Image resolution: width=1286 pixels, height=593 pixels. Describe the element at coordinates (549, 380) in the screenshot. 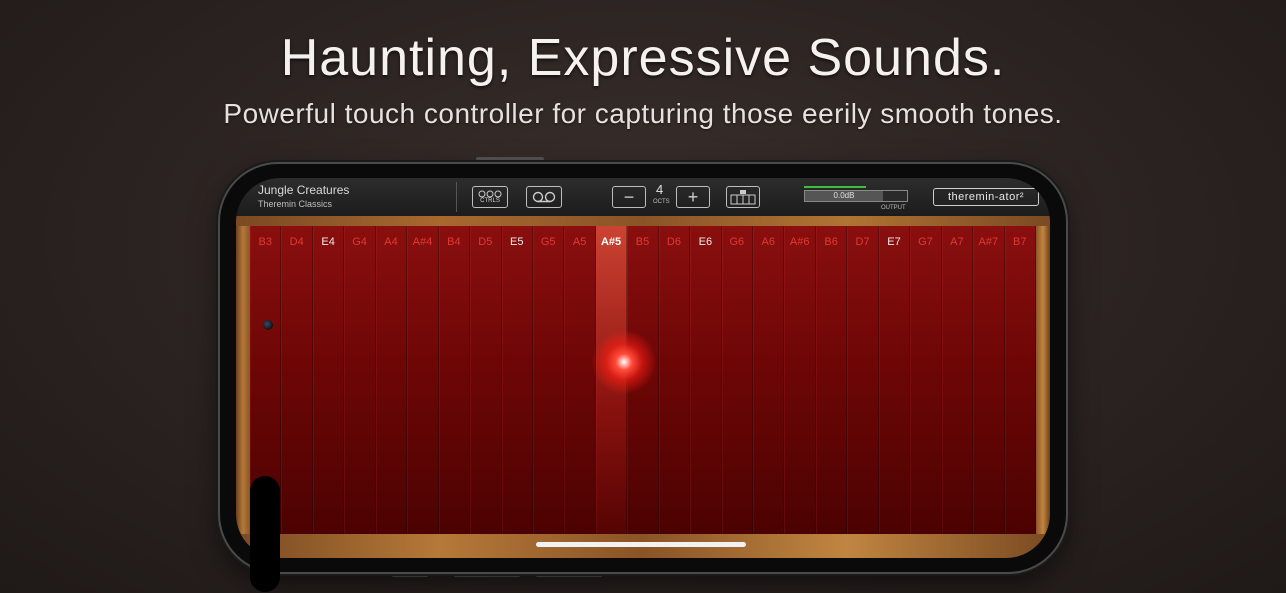

I see `note-column: G5` at that location.